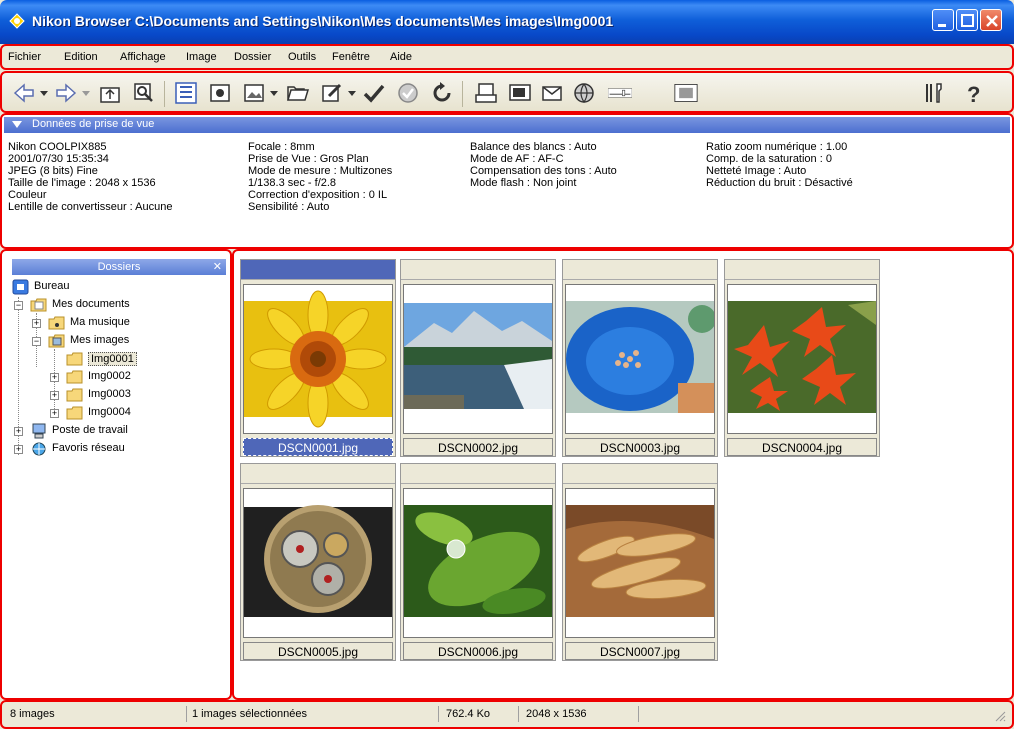 This screenshot has width=1014, height=729. Describe the element at coordinates (217, 267) in the screenshot. I see `folders-close-button: ✕` at that location.